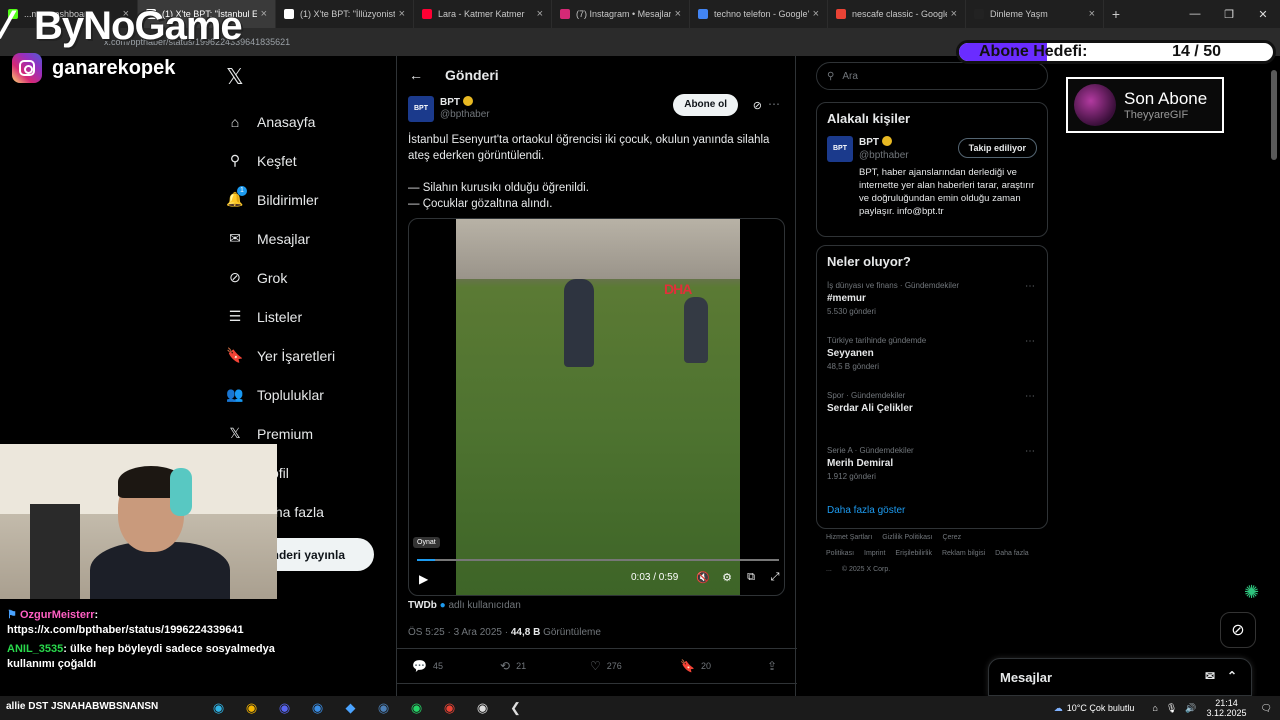 The image size is (1280, 720). I want to click on notification-icon: 🗨, so click(1266, 708).